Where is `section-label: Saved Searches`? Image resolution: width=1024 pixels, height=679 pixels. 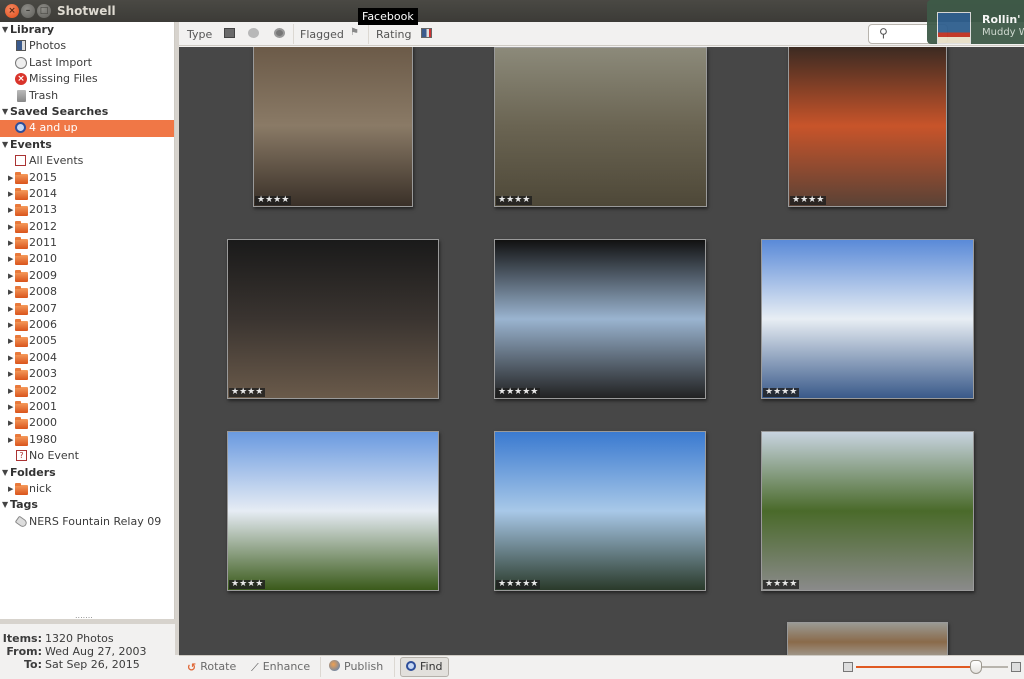
section-label: Saved Searches is located at coordinates (59, 111).